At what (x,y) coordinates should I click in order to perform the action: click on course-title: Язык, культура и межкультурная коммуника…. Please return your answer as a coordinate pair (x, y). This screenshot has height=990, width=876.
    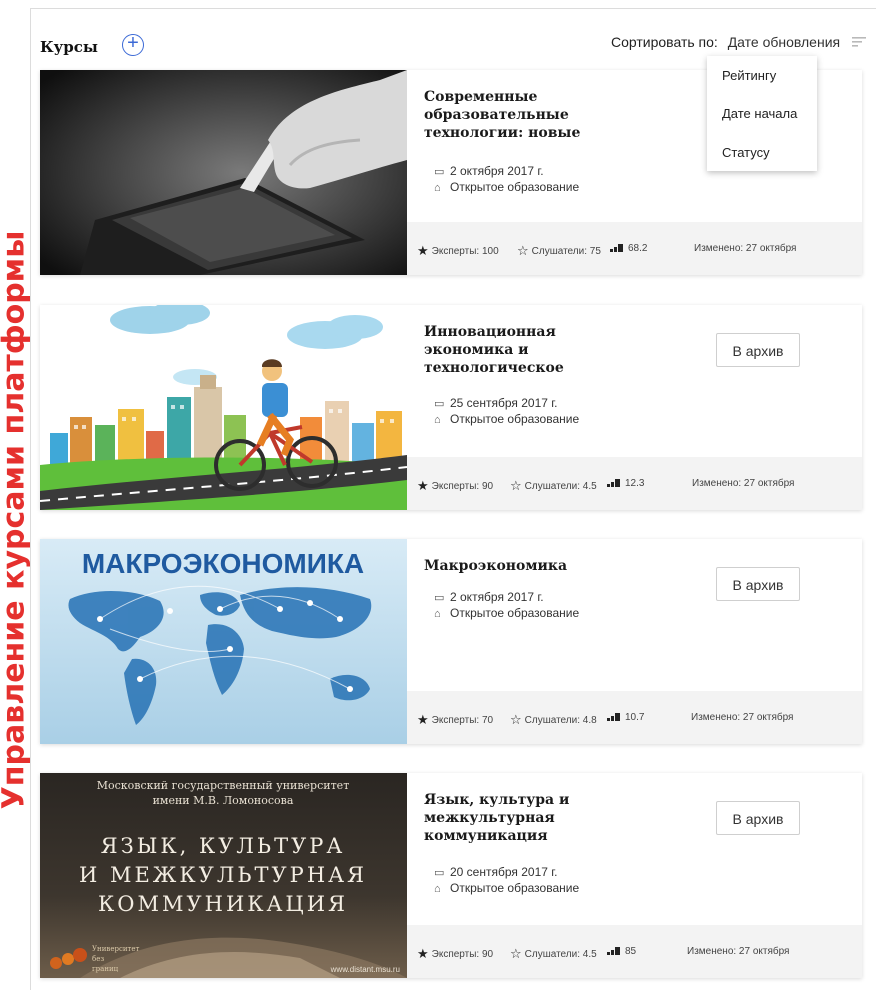
    Looking at the image, I should click on (524, 818).